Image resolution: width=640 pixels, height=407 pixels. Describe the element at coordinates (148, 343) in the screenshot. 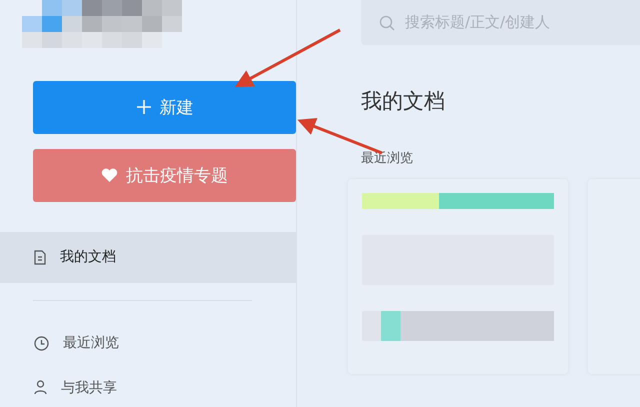

I see `nav-item: 最近浏览` at that location.